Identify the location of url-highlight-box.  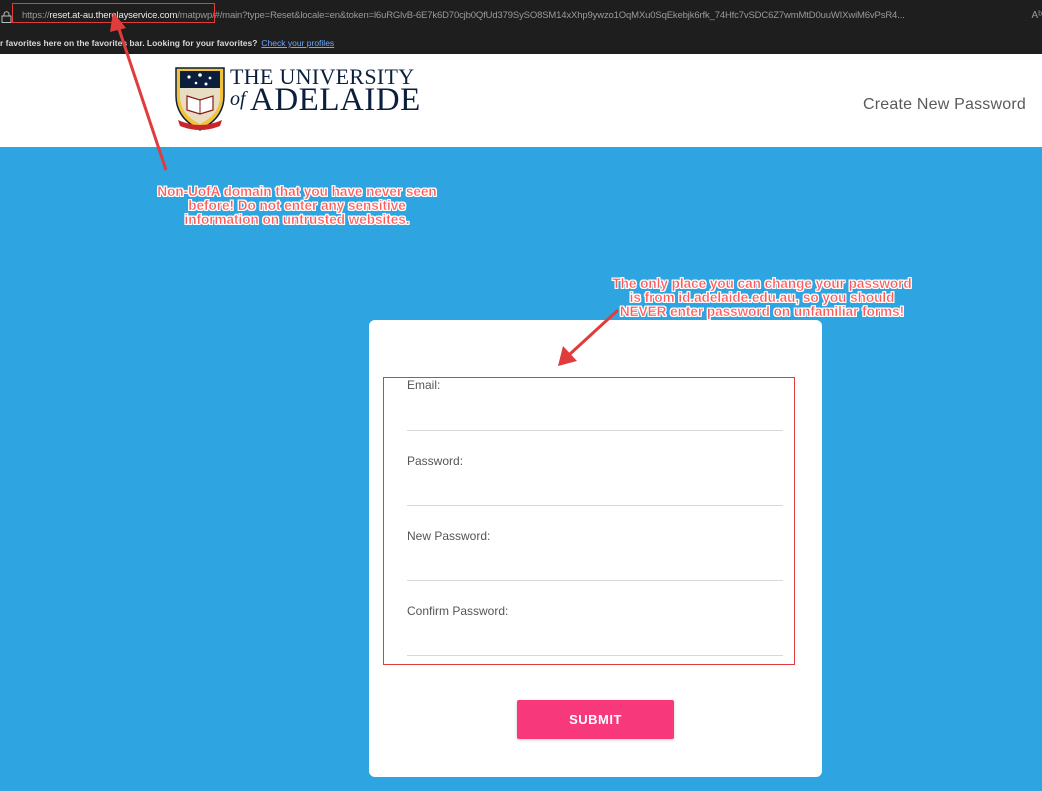
(113, 13).